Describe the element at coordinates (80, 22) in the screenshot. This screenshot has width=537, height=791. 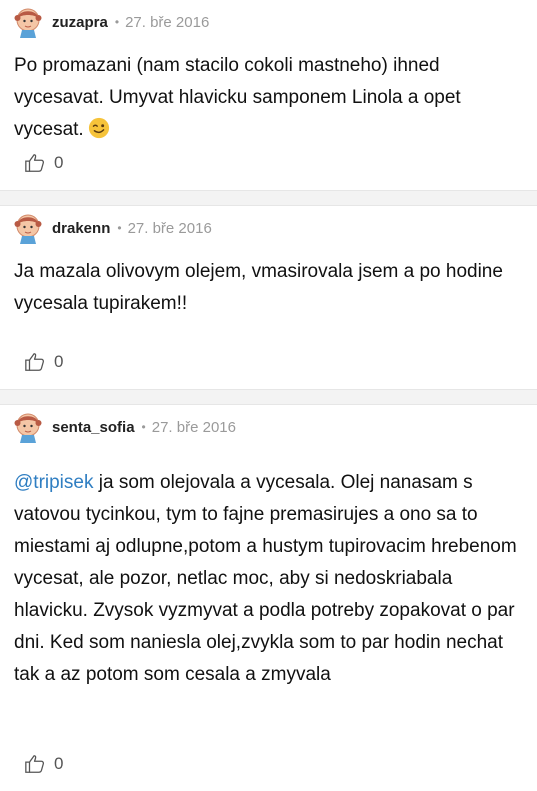
I see `comment-username: zuzapra` at that location.